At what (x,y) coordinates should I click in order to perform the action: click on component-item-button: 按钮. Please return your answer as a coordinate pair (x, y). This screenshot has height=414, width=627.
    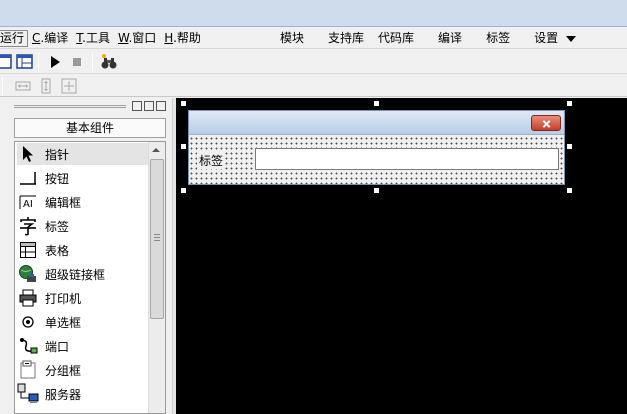
    Looking at the image, I should click on (83, 178).